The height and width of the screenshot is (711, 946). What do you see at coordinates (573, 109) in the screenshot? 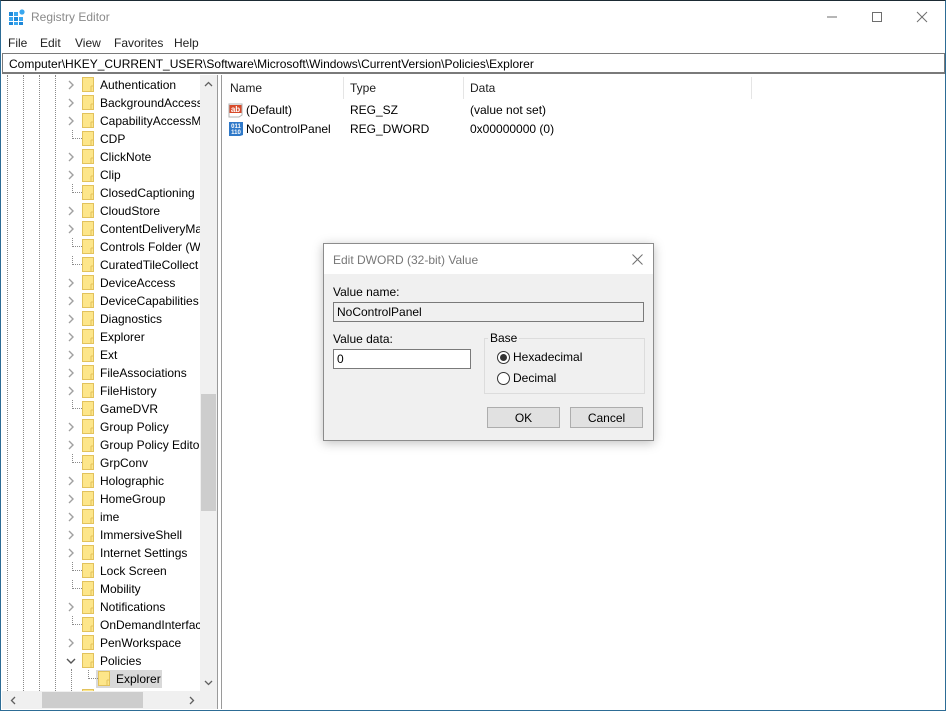
I see `list-item: ab (Default) REG_SZ (value not set)` at bounding box center [573, 109].